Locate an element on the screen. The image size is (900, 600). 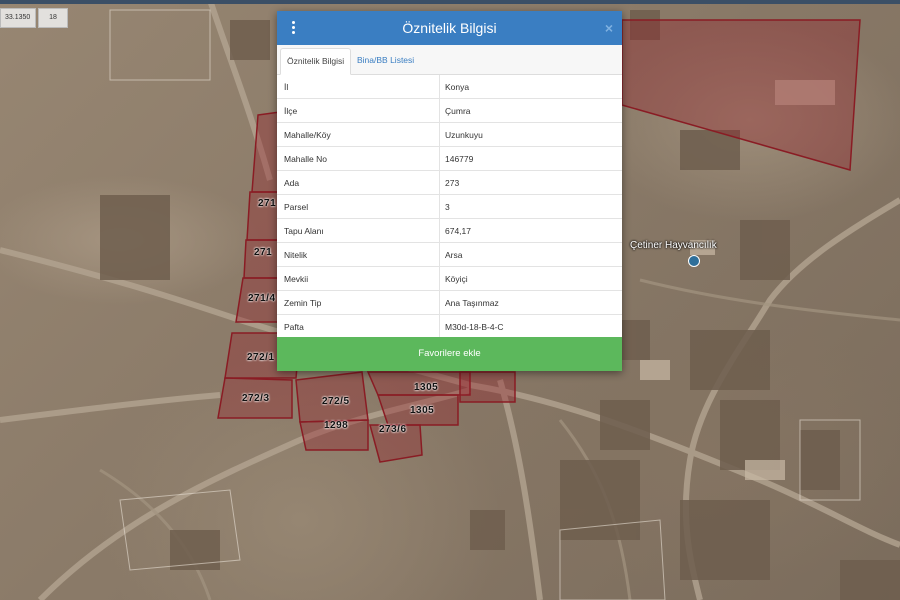
attribute-value: Uzunkuyu is located at coordinates (530, 134).